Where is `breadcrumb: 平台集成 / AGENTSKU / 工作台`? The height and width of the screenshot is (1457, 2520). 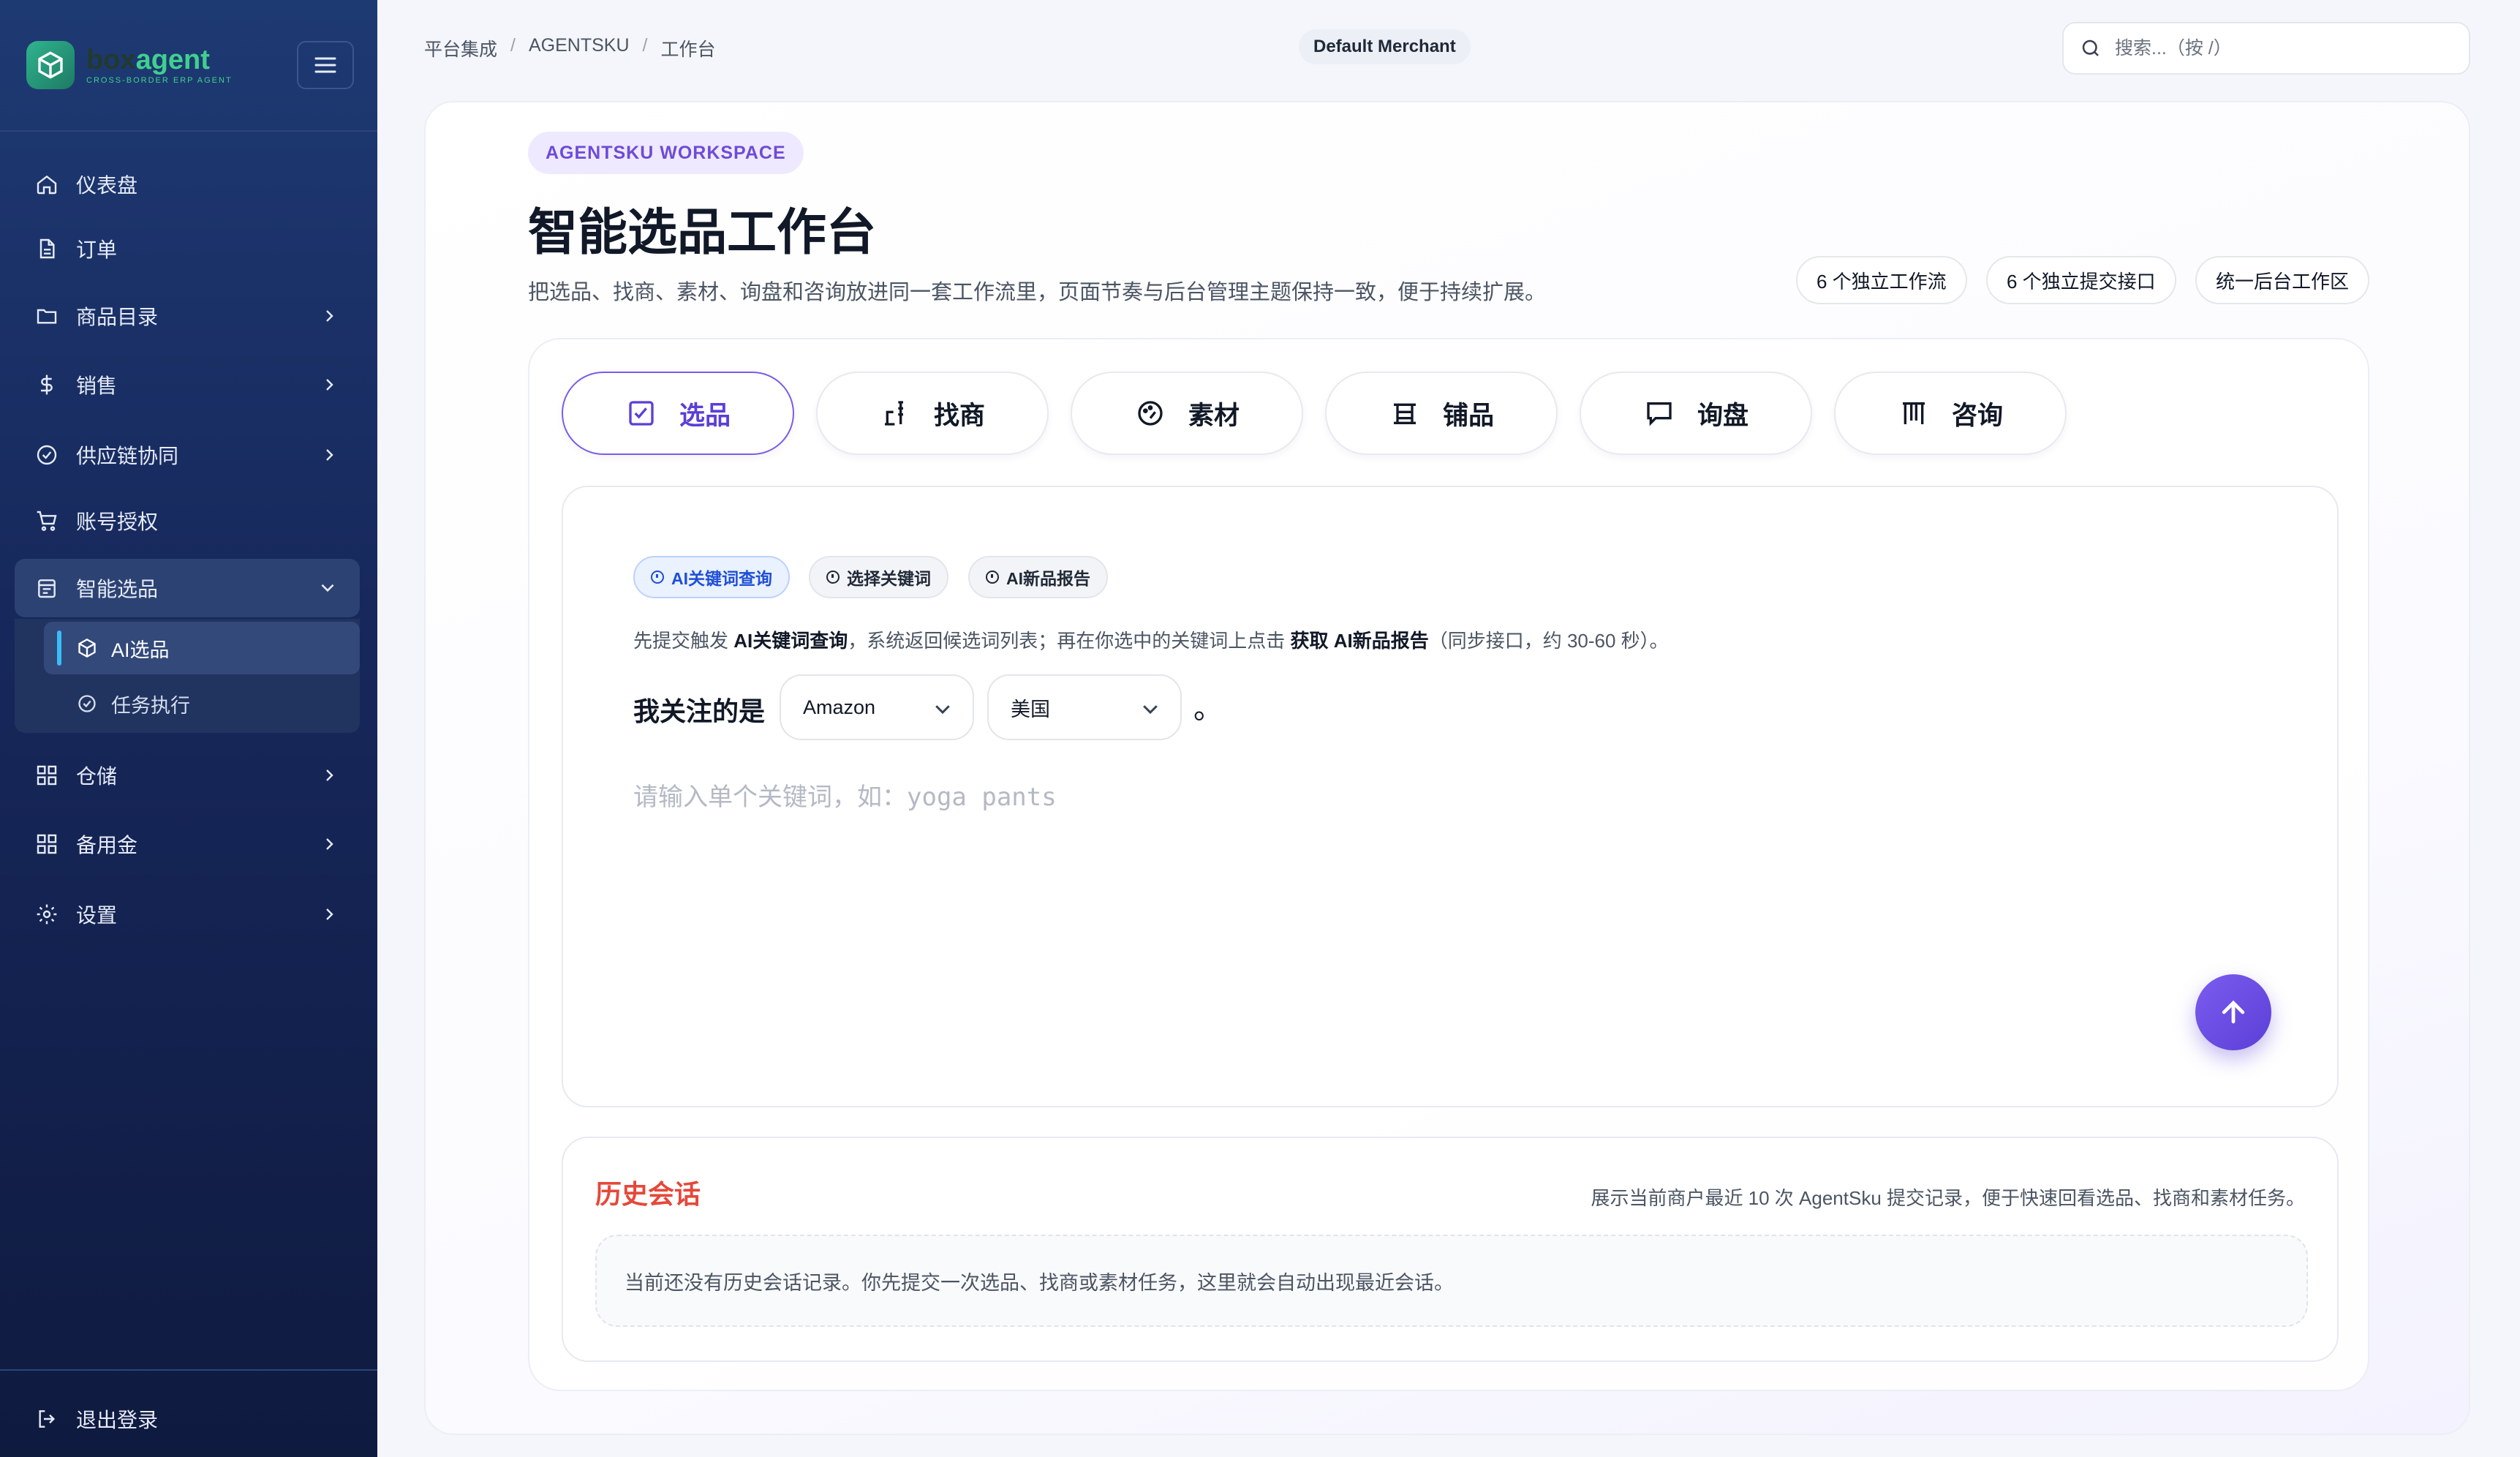 breadcrumb: 平台集成 / AGENTSKU / 工作台 is located at coordinates (569, 48).